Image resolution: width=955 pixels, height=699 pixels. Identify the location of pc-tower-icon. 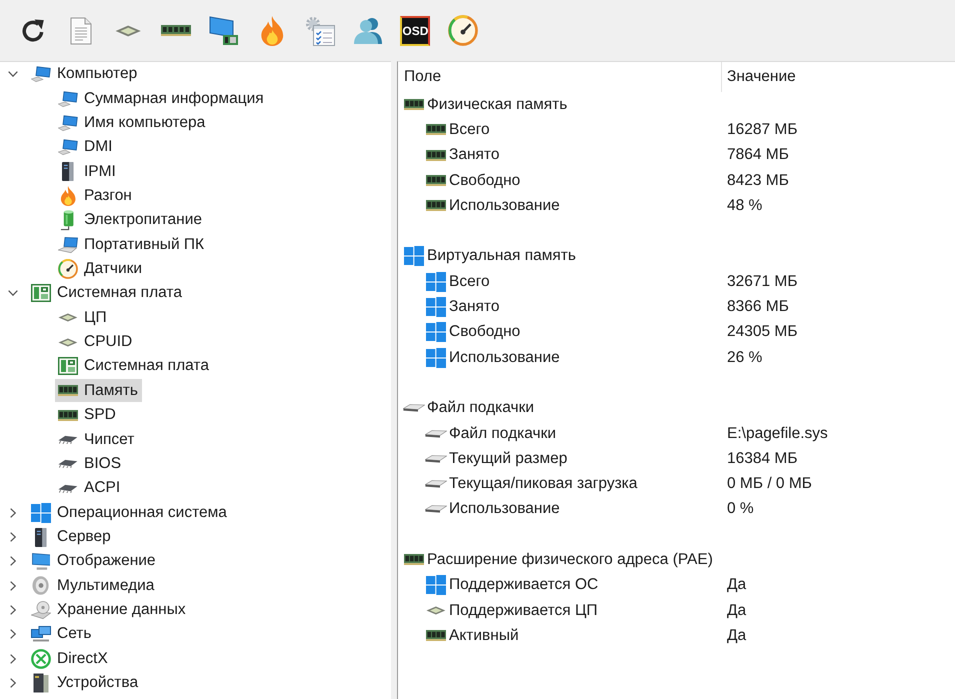
(41, 683).